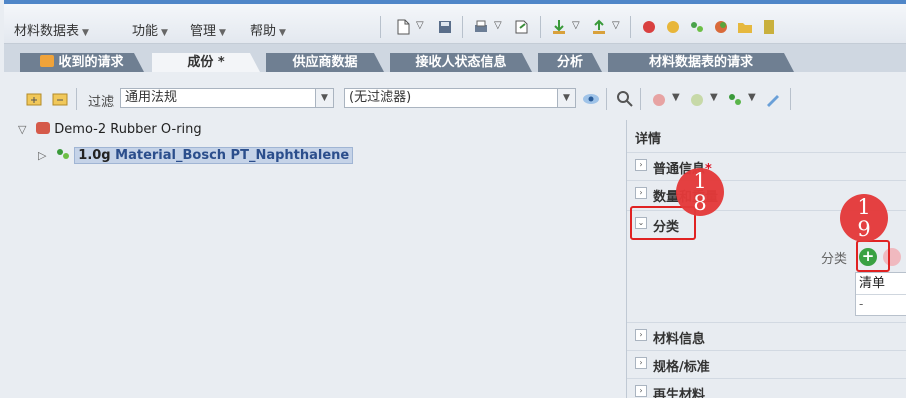 This screenshot has height=398, width=906. I want to click on material-icon, so click(721, 27).